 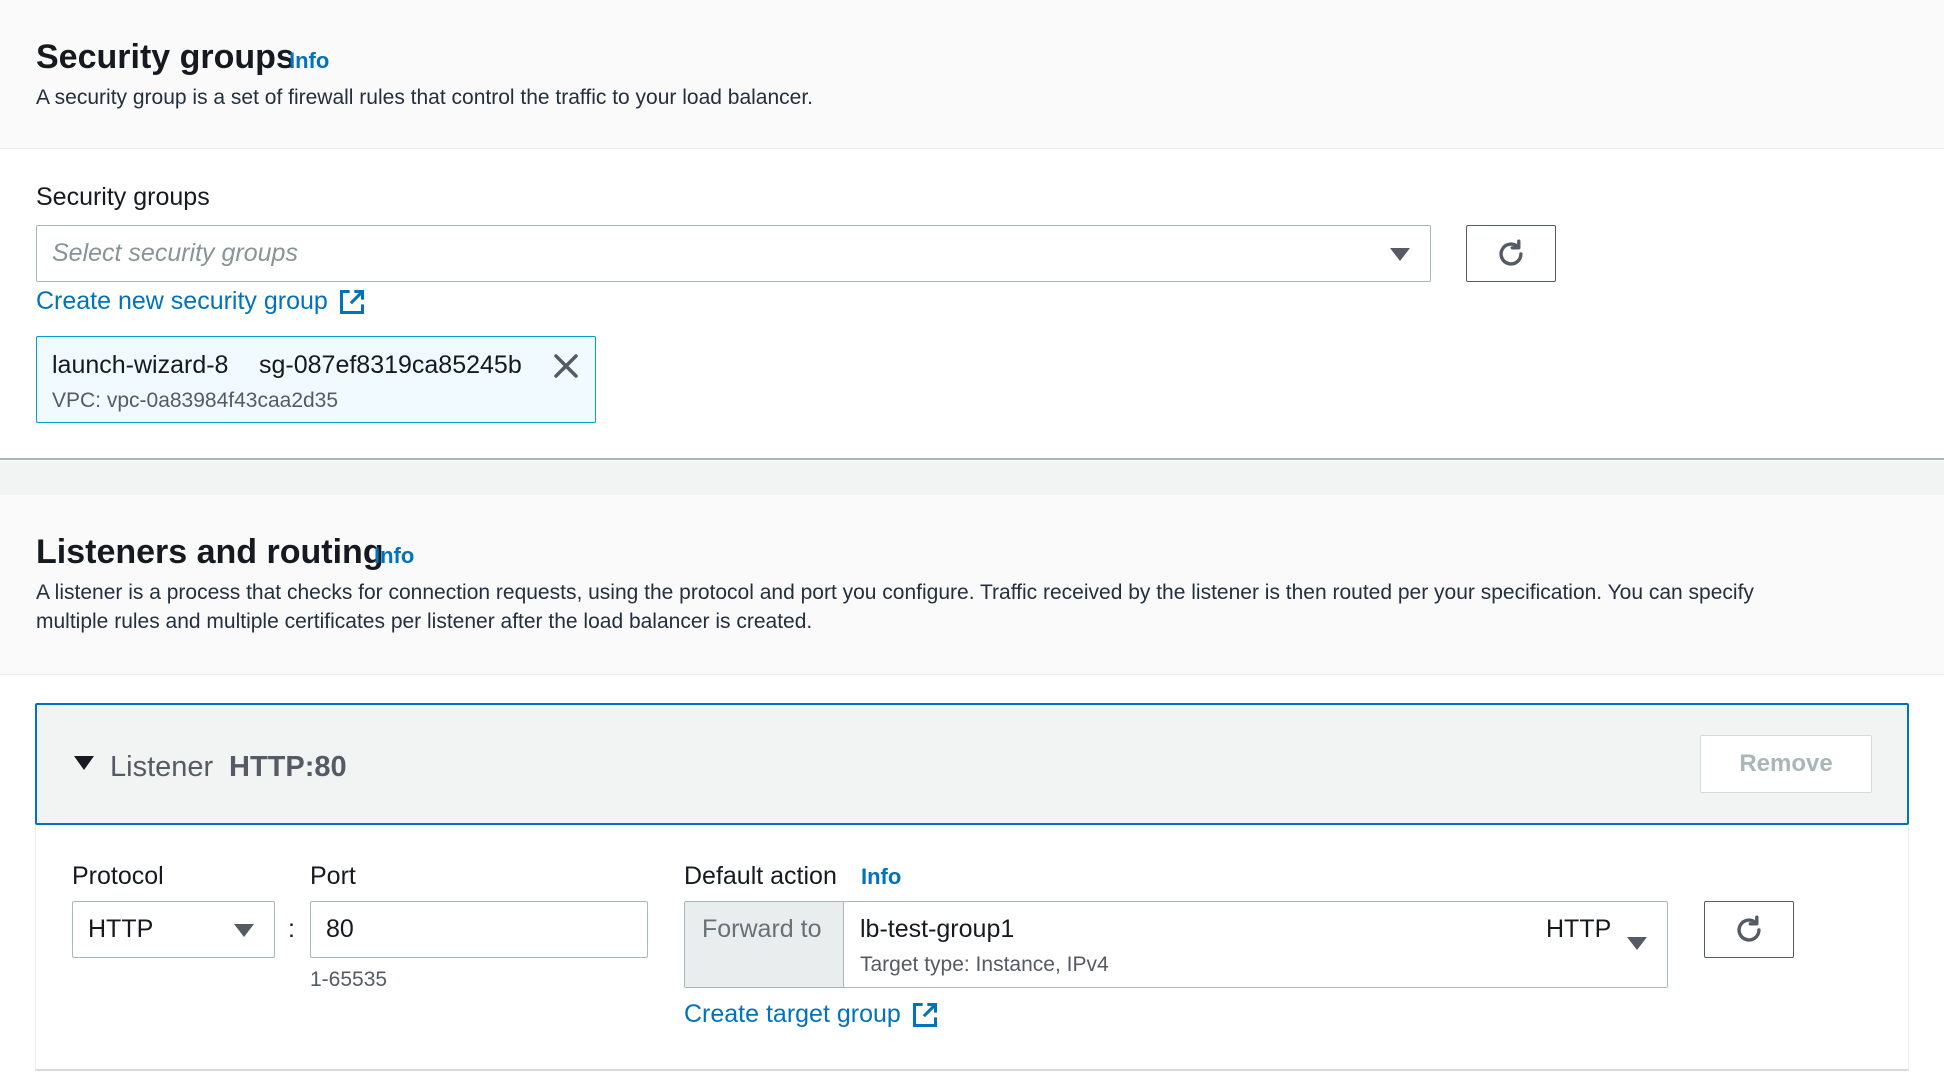 What do you see at coordinates (340, 929) in the screenshot?
I see `port-value: 80` at bounding box center [340, 929].